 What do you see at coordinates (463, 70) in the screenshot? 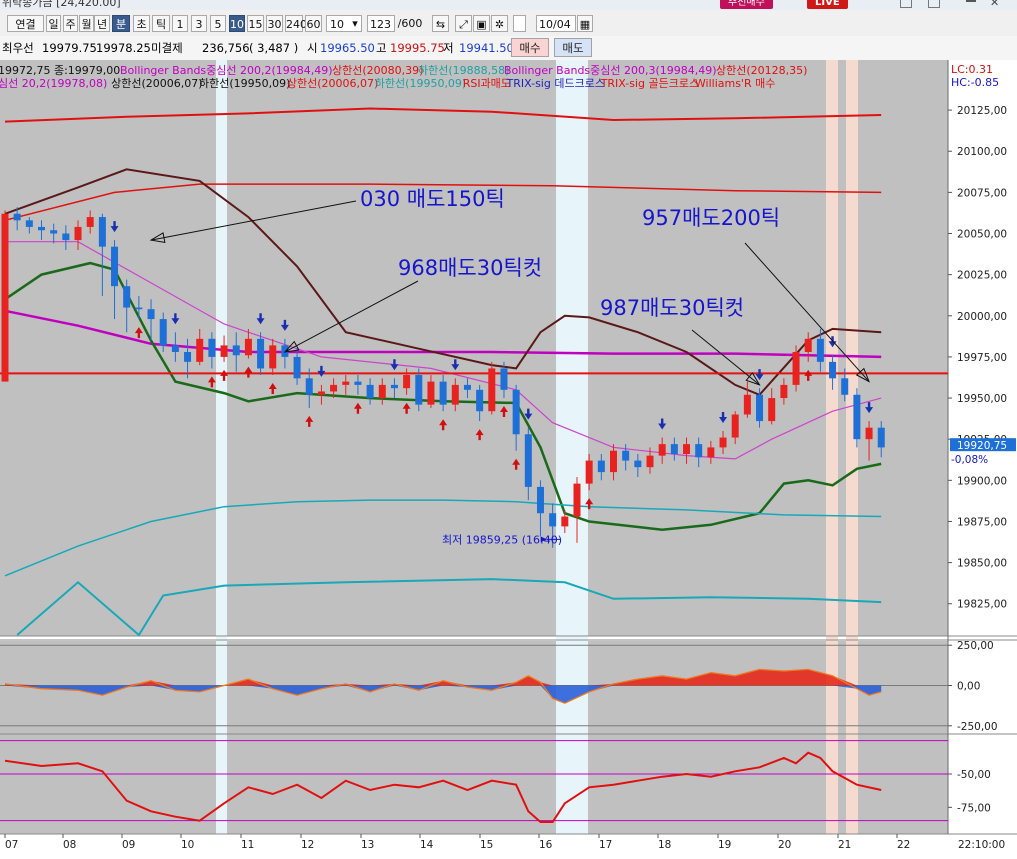
I see `legend-item: 하한선(19888,58)` at bounding box center [463, 70].